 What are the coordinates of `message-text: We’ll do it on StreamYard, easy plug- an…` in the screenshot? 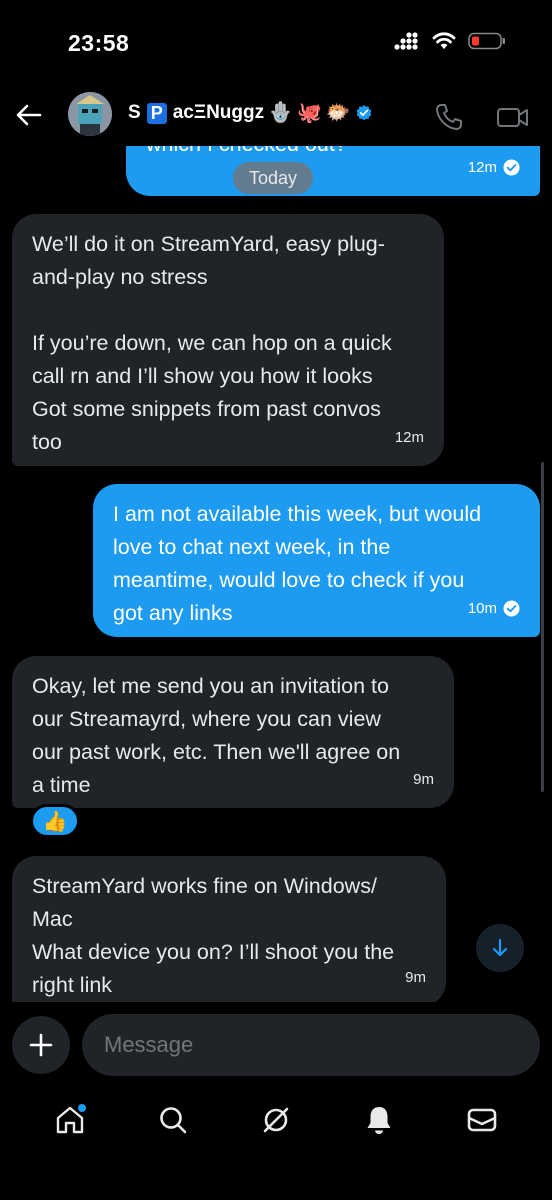 It's located at (212, 343).